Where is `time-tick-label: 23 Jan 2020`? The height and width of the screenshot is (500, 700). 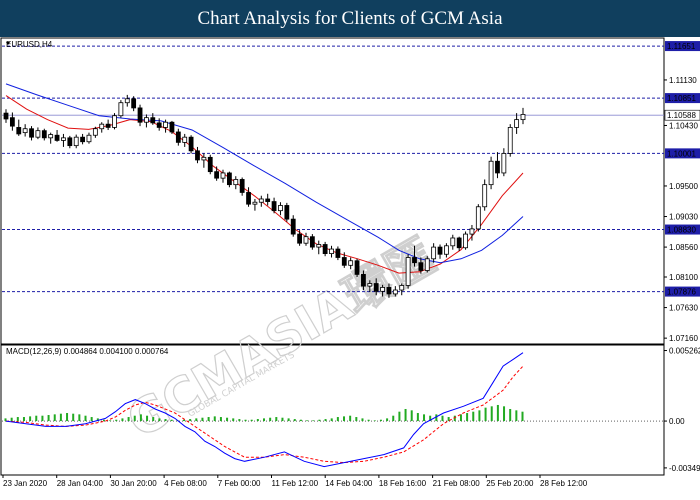
time-tick-label: 23 Jan 2020 is located at coordinates (25, 483).